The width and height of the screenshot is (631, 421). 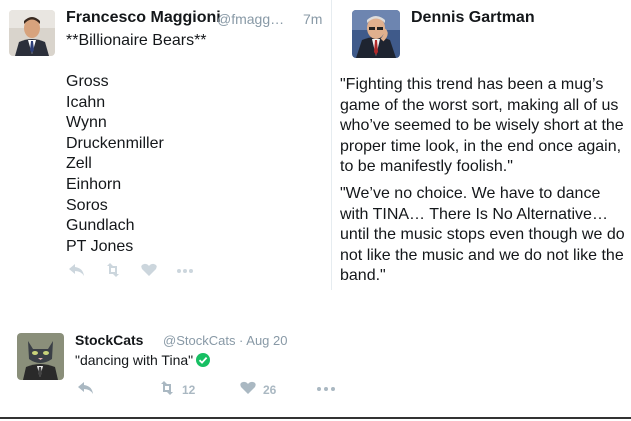 What do you see at coordinates (87, 81) in the screenshot?
I see `list-item: Gross` at bounding box center [87, 81].